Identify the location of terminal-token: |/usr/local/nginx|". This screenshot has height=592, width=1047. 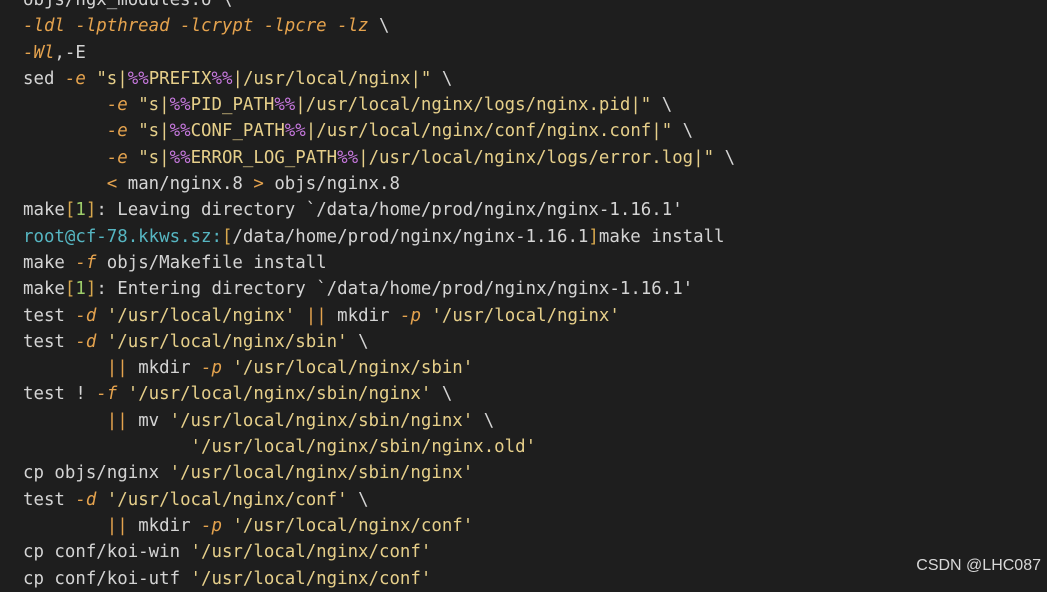
(332, 78).